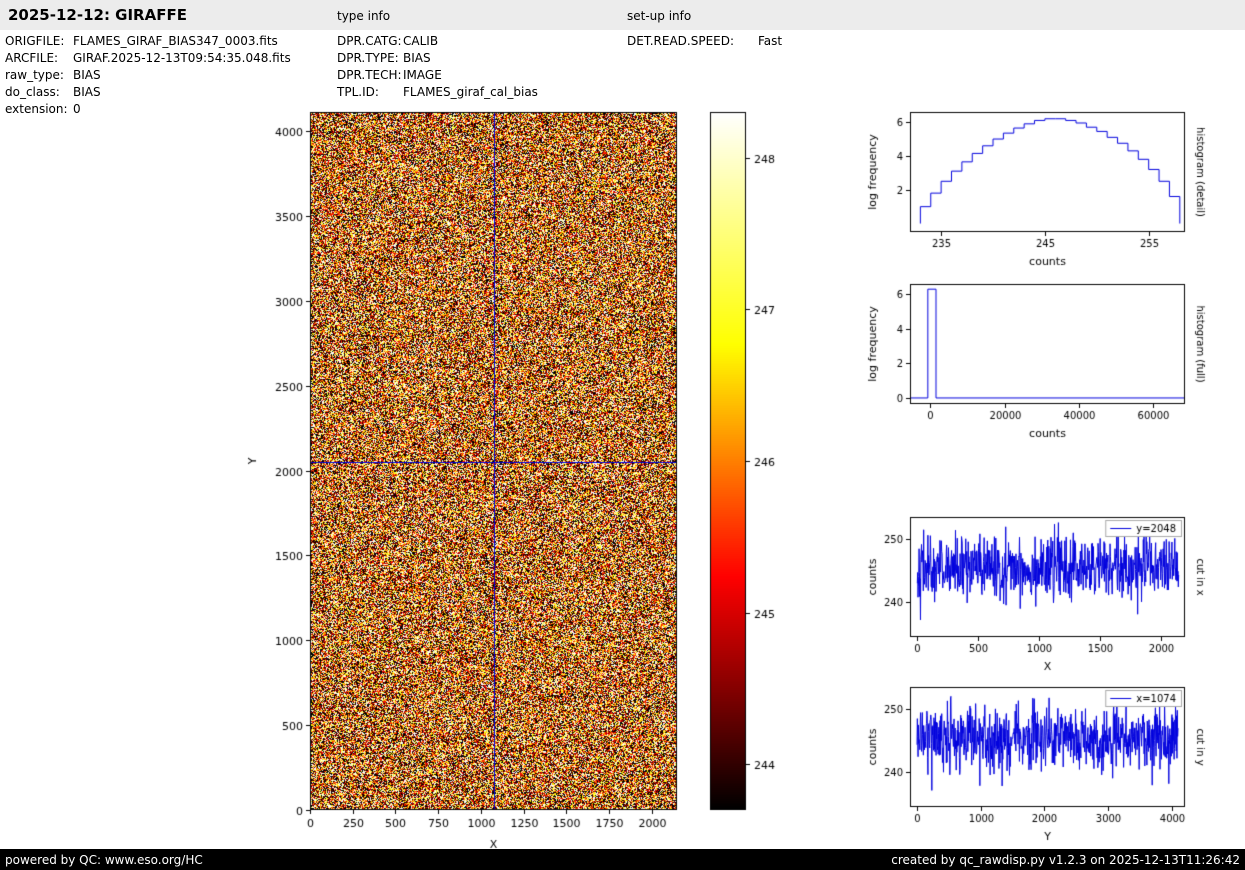 This screenshot has height=870, width=1245. What do you see at coordinates (87, 75) in the screenshot?
I see `rawtype-value: BIAS` at bounding box center [87, 75].